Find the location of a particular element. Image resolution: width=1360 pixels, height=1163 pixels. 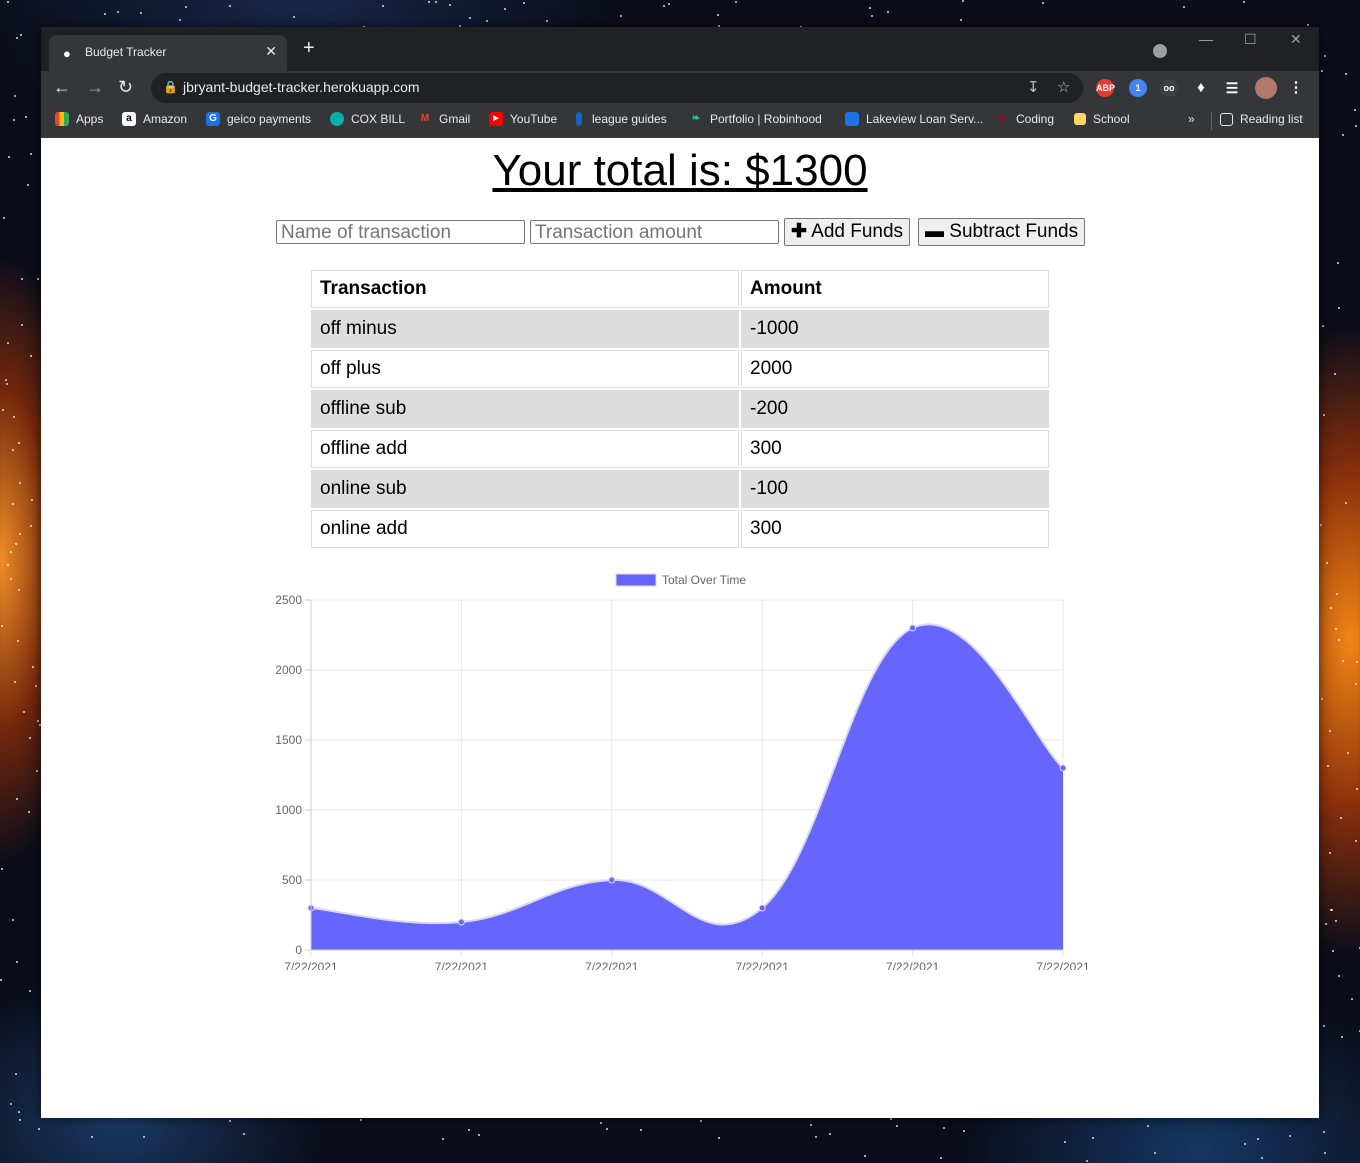

tab-search-icon is located at coordinates (1160, 51).